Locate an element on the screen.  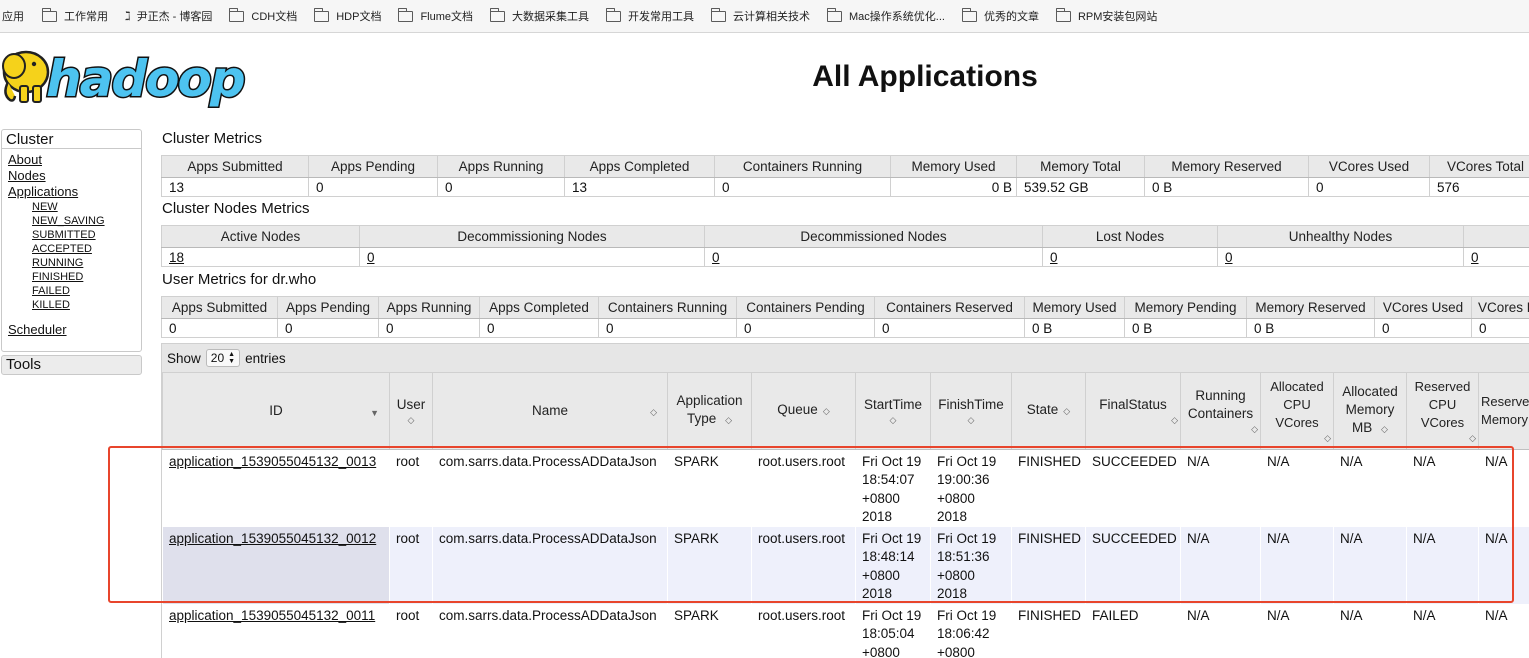
nav-applications: Applications is located at coordinates (74, 192).